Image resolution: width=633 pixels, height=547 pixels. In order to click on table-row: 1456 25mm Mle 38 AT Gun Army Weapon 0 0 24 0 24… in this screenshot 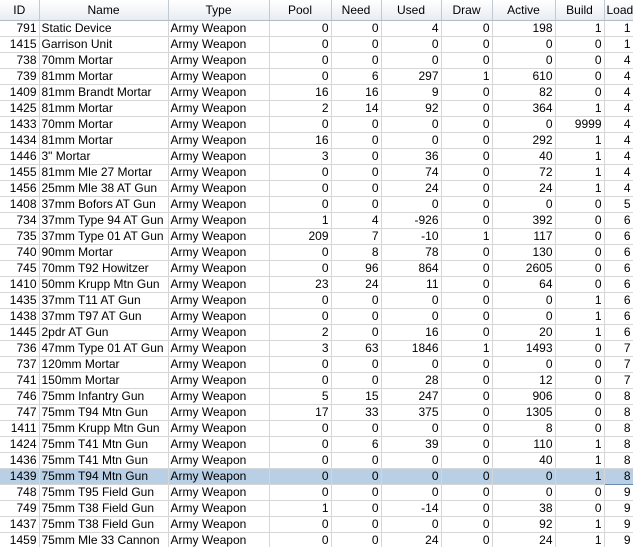, I will do `click(316, 188)`.